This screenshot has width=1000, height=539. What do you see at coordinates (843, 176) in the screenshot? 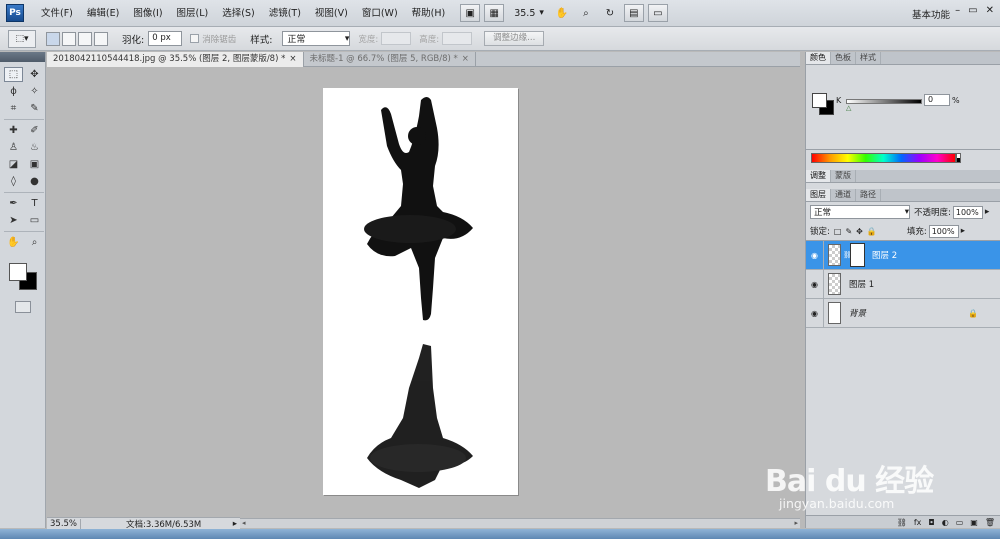
I see `tab-masks: 蒙版` at bounding box center [843, 176].